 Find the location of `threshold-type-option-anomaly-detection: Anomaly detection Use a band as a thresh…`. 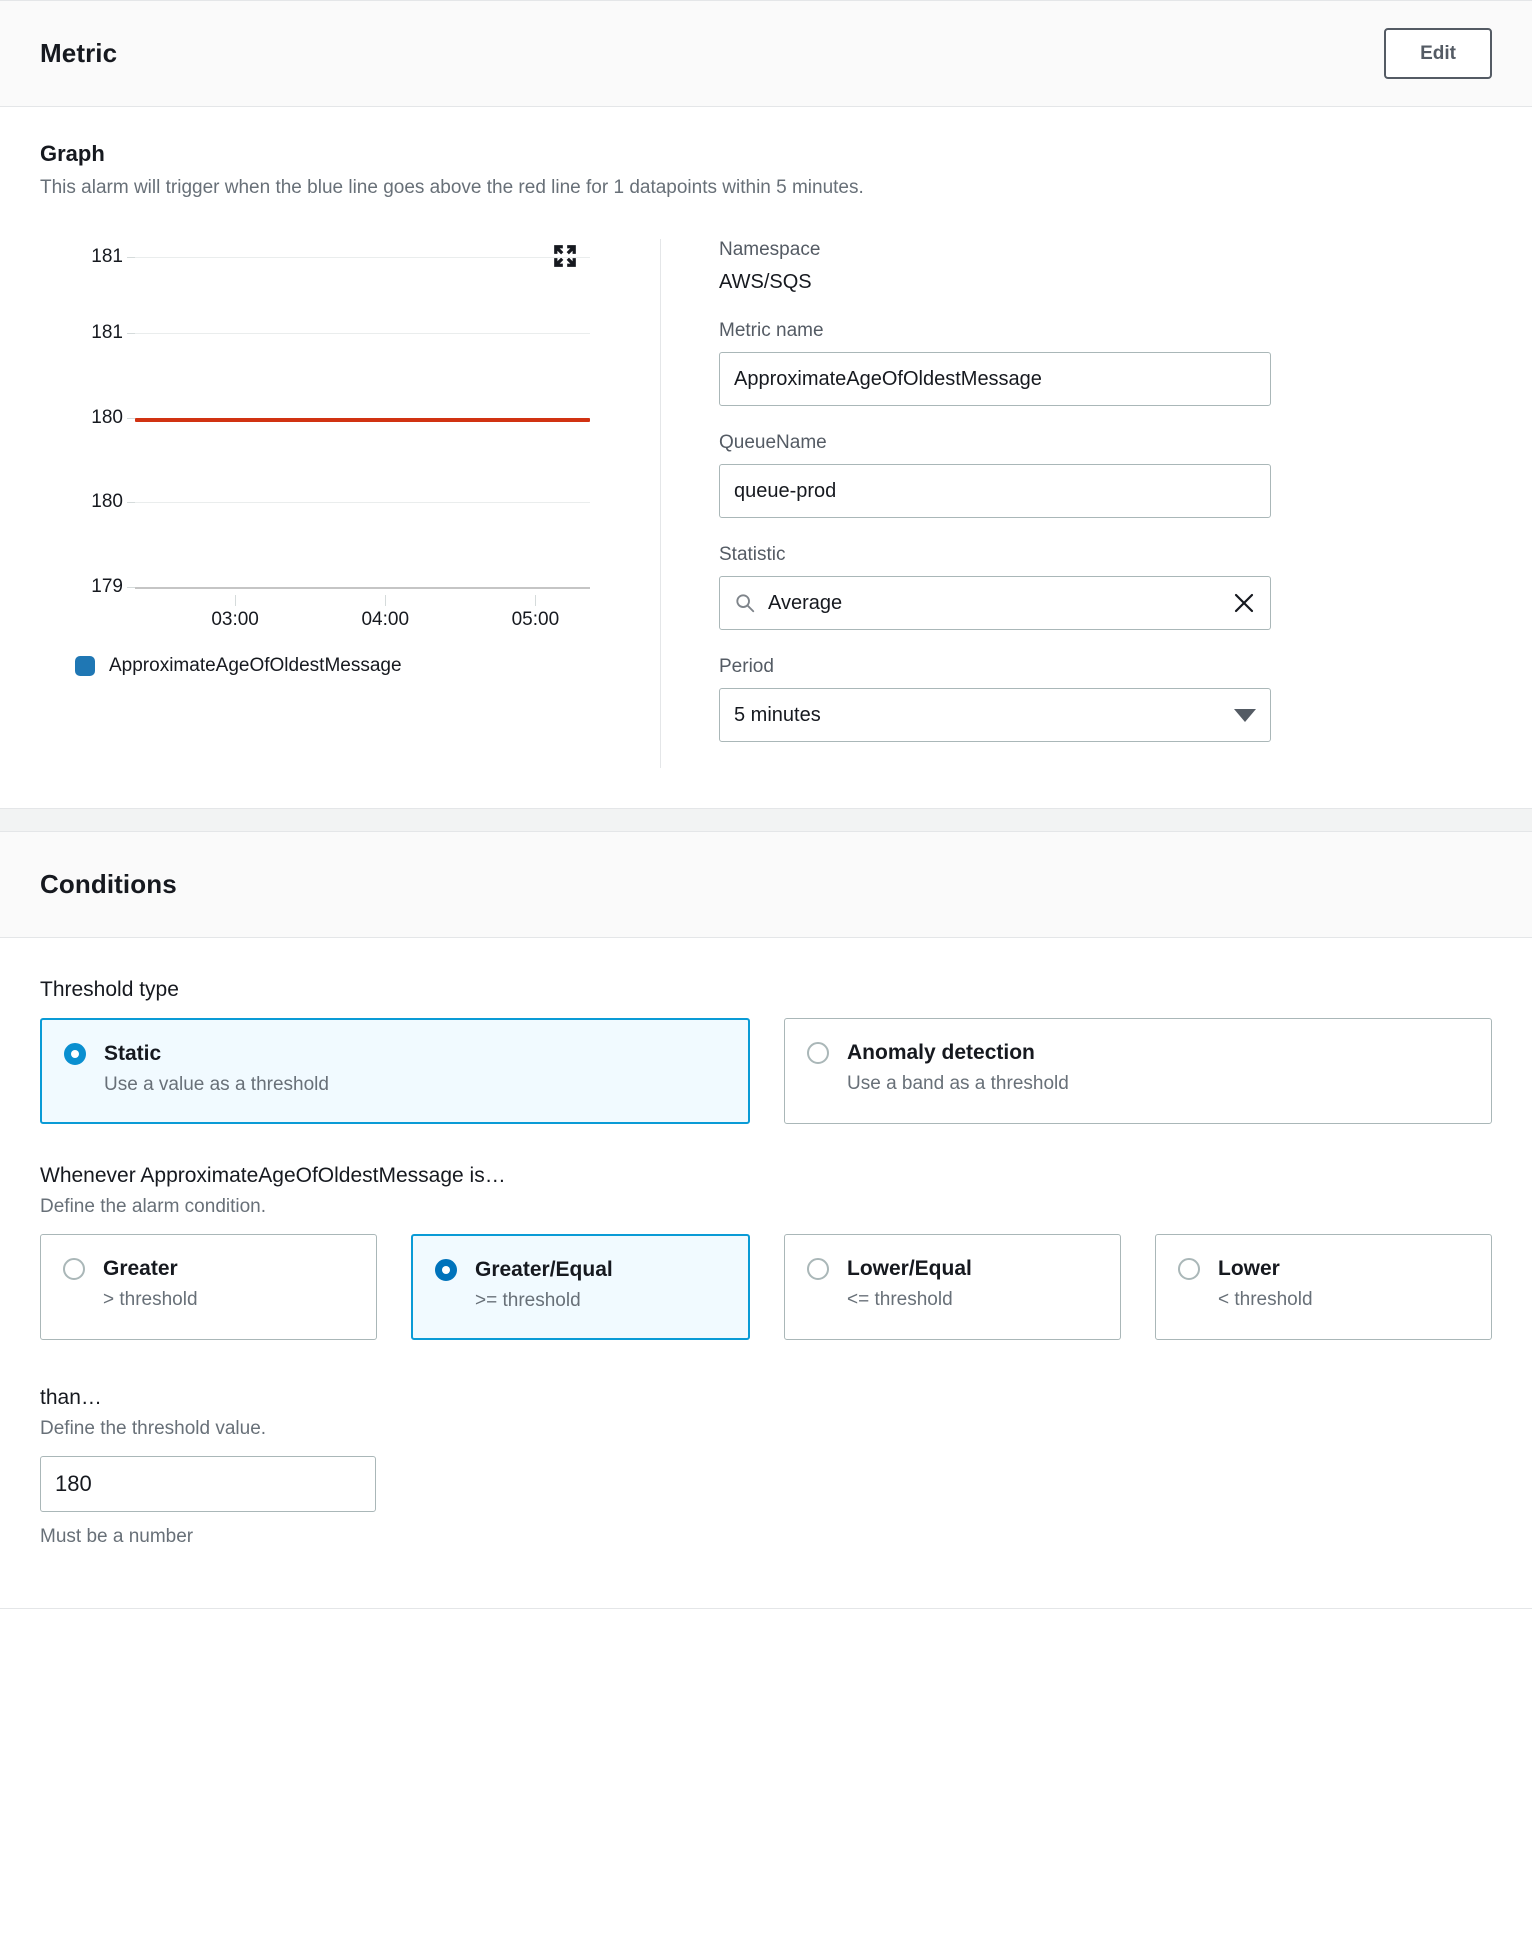

threshold-type-option-anomaly-detection: Anomaly detection Use a band as a thresh… is located at coordinates (1138, 1071).